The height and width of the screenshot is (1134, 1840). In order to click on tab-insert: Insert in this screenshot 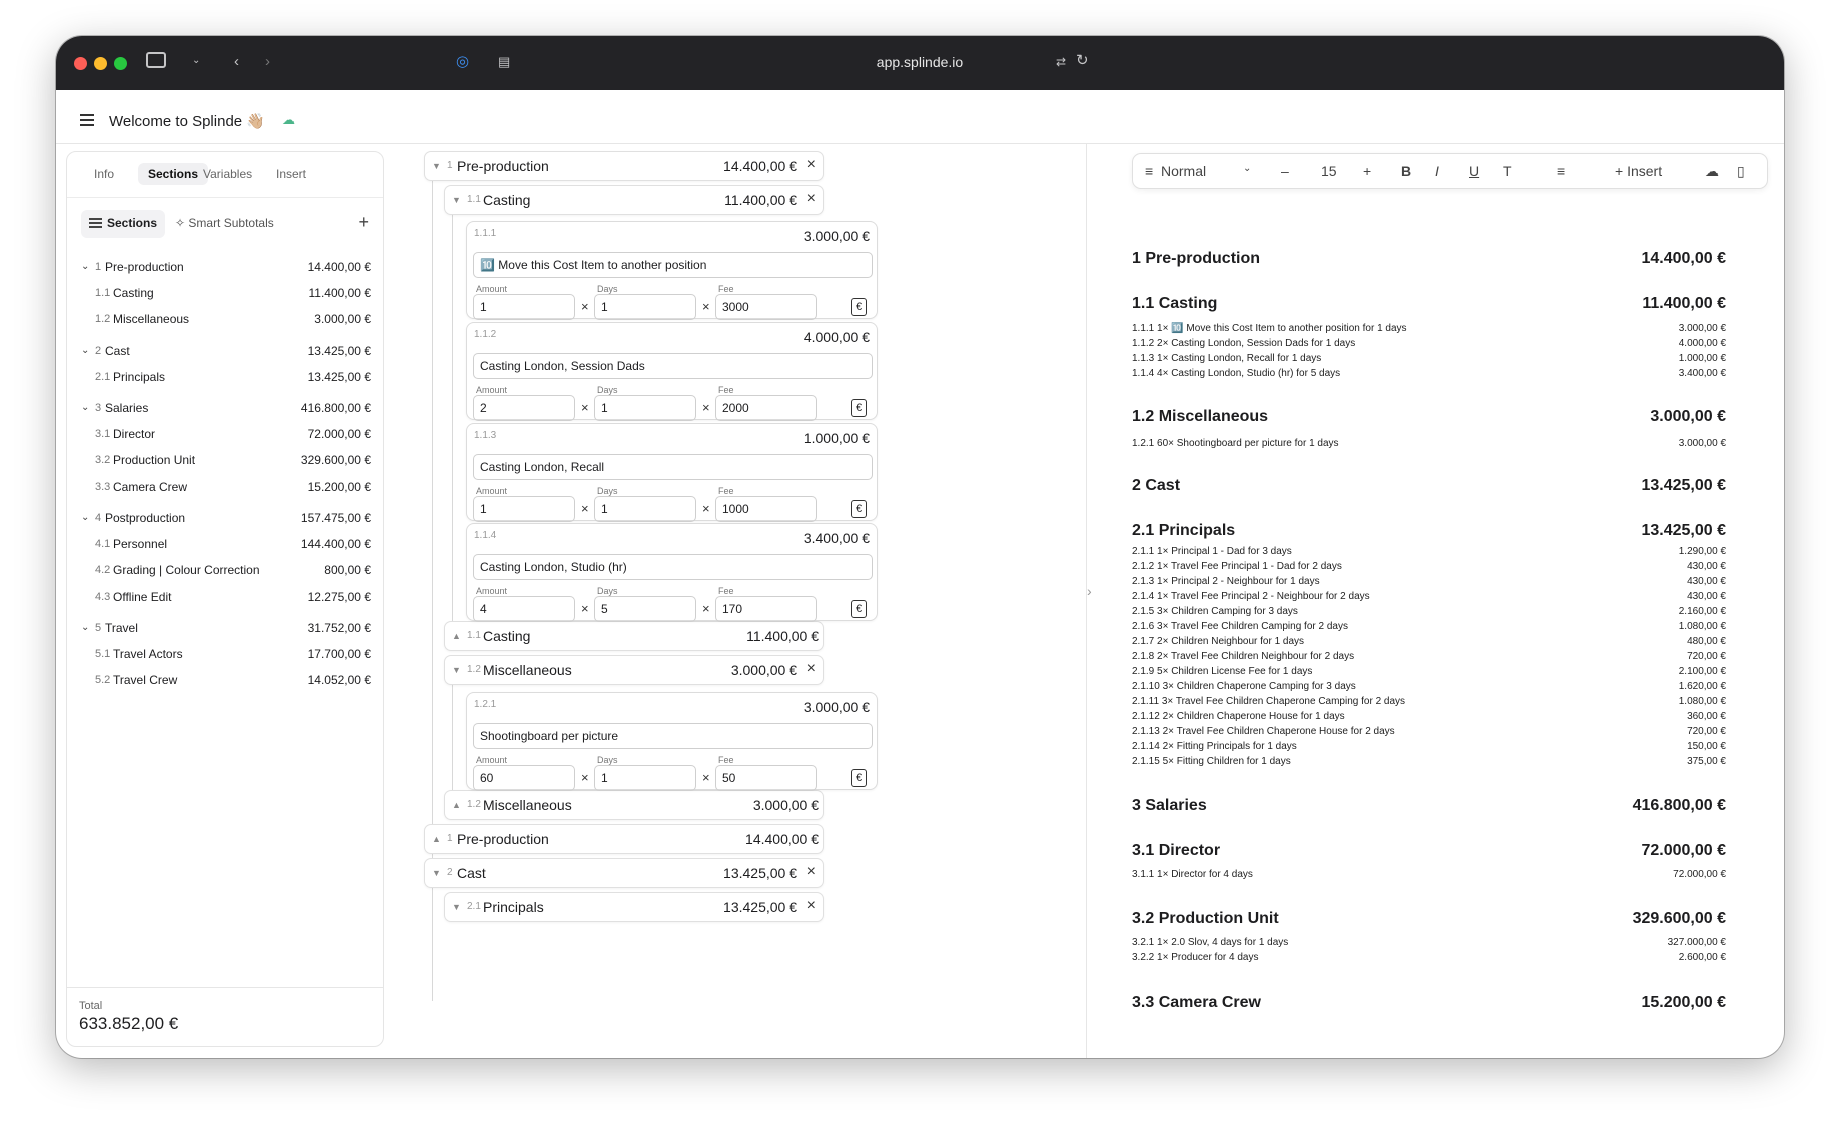, I will do `click(291, 174)`.